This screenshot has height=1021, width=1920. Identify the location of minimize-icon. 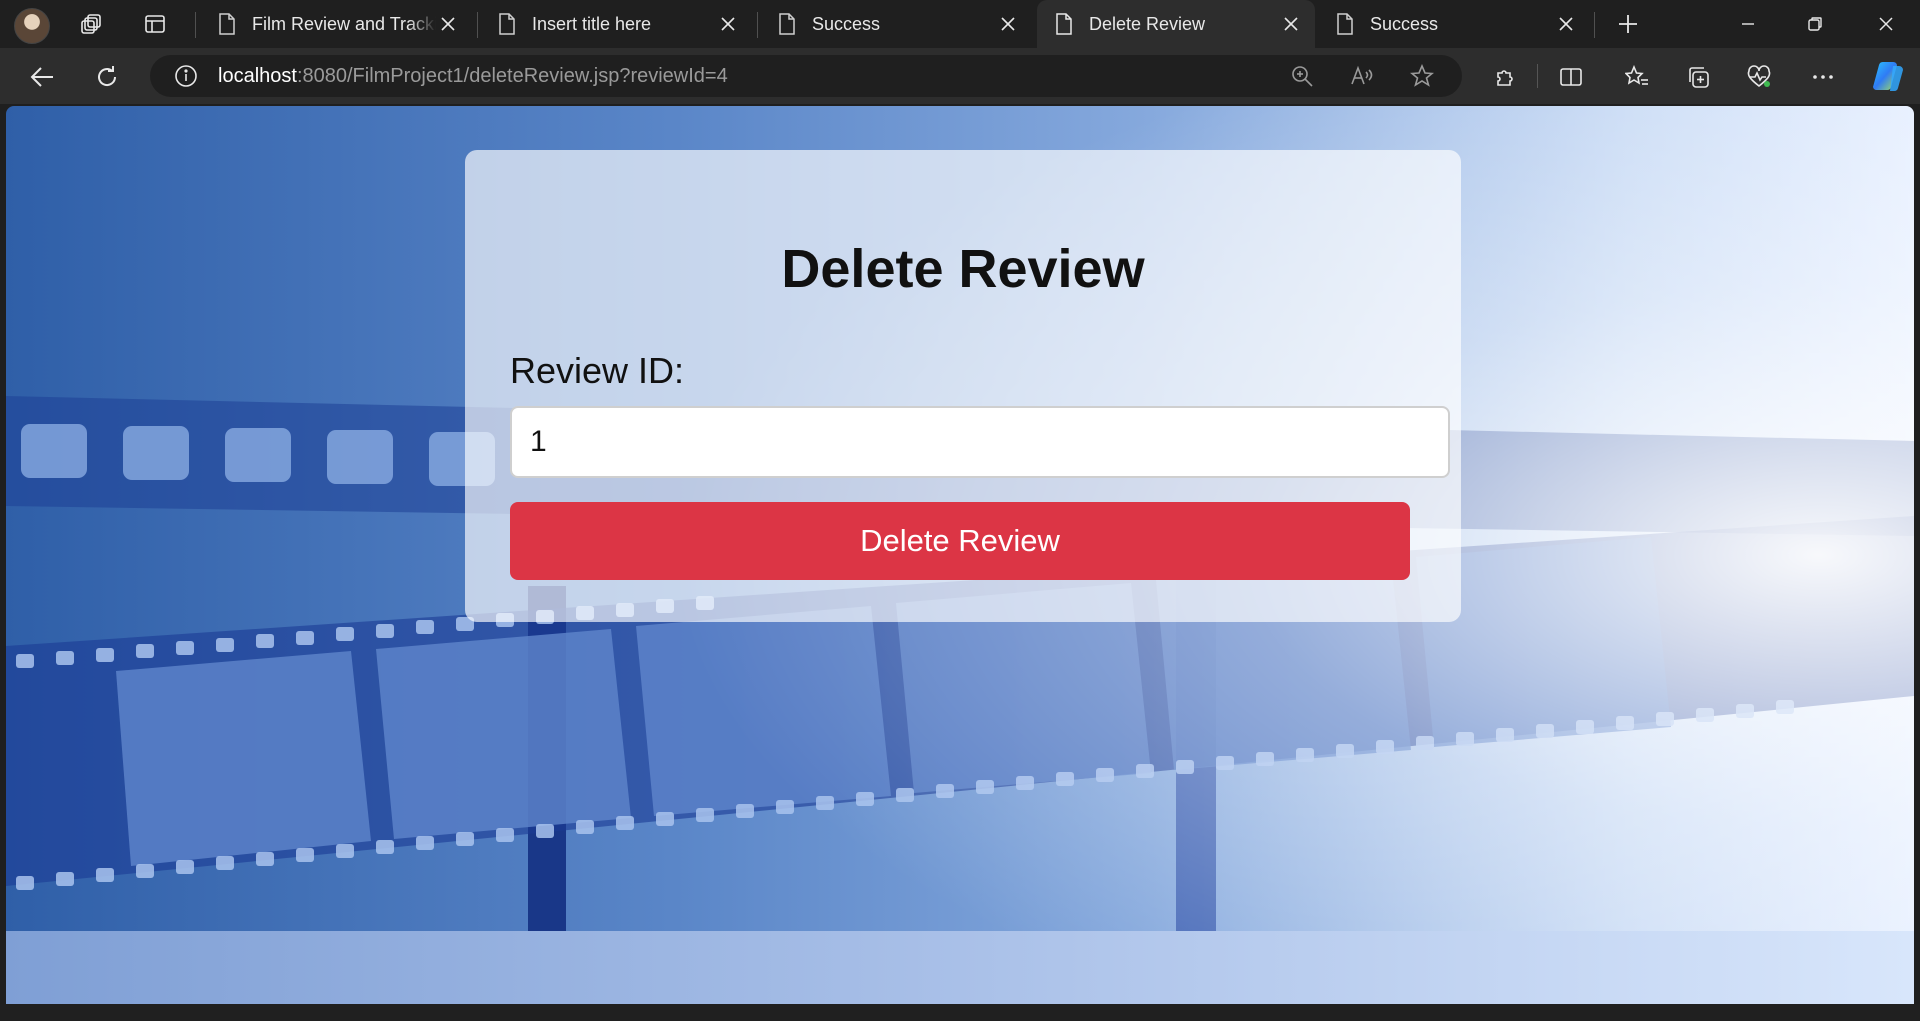
(1748, 24).